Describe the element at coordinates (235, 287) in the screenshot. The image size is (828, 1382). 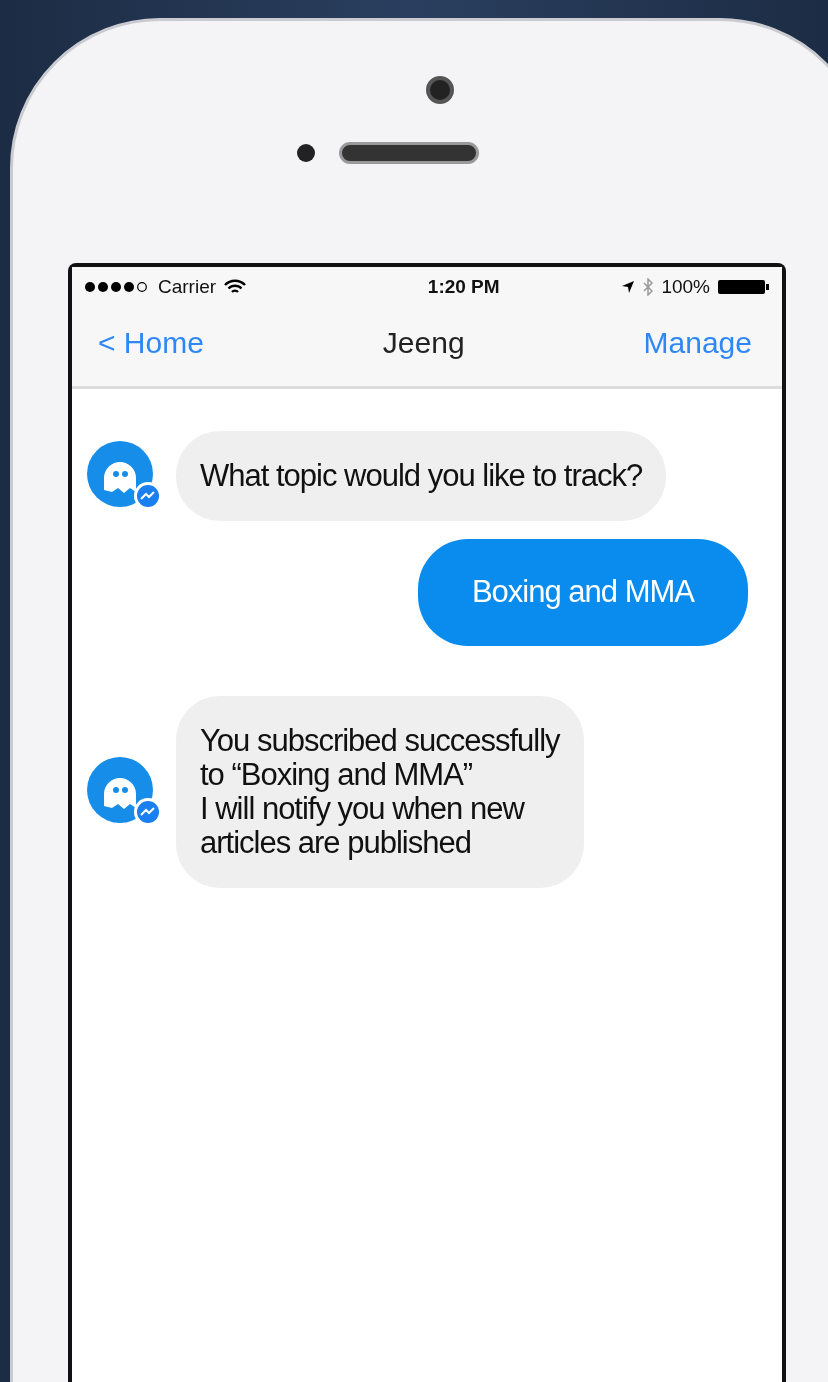
I see `wifi-icon` at that location.